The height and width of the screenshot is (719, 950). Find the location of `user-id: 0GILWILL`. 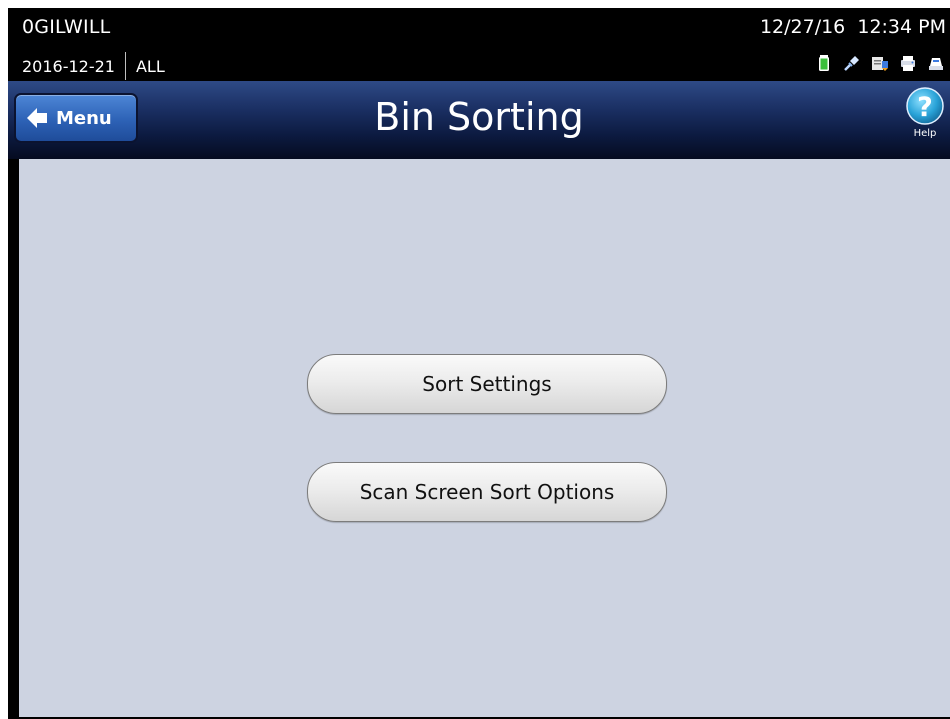

user-id: 0GILWILL is located at coordinates (66, 27).